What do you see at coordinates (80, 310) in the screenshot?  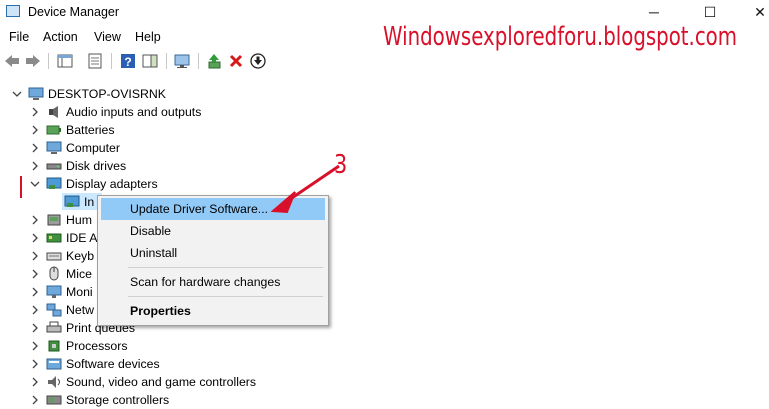 I see `tree-item-label: Netw` at bounding box center [80, 310].